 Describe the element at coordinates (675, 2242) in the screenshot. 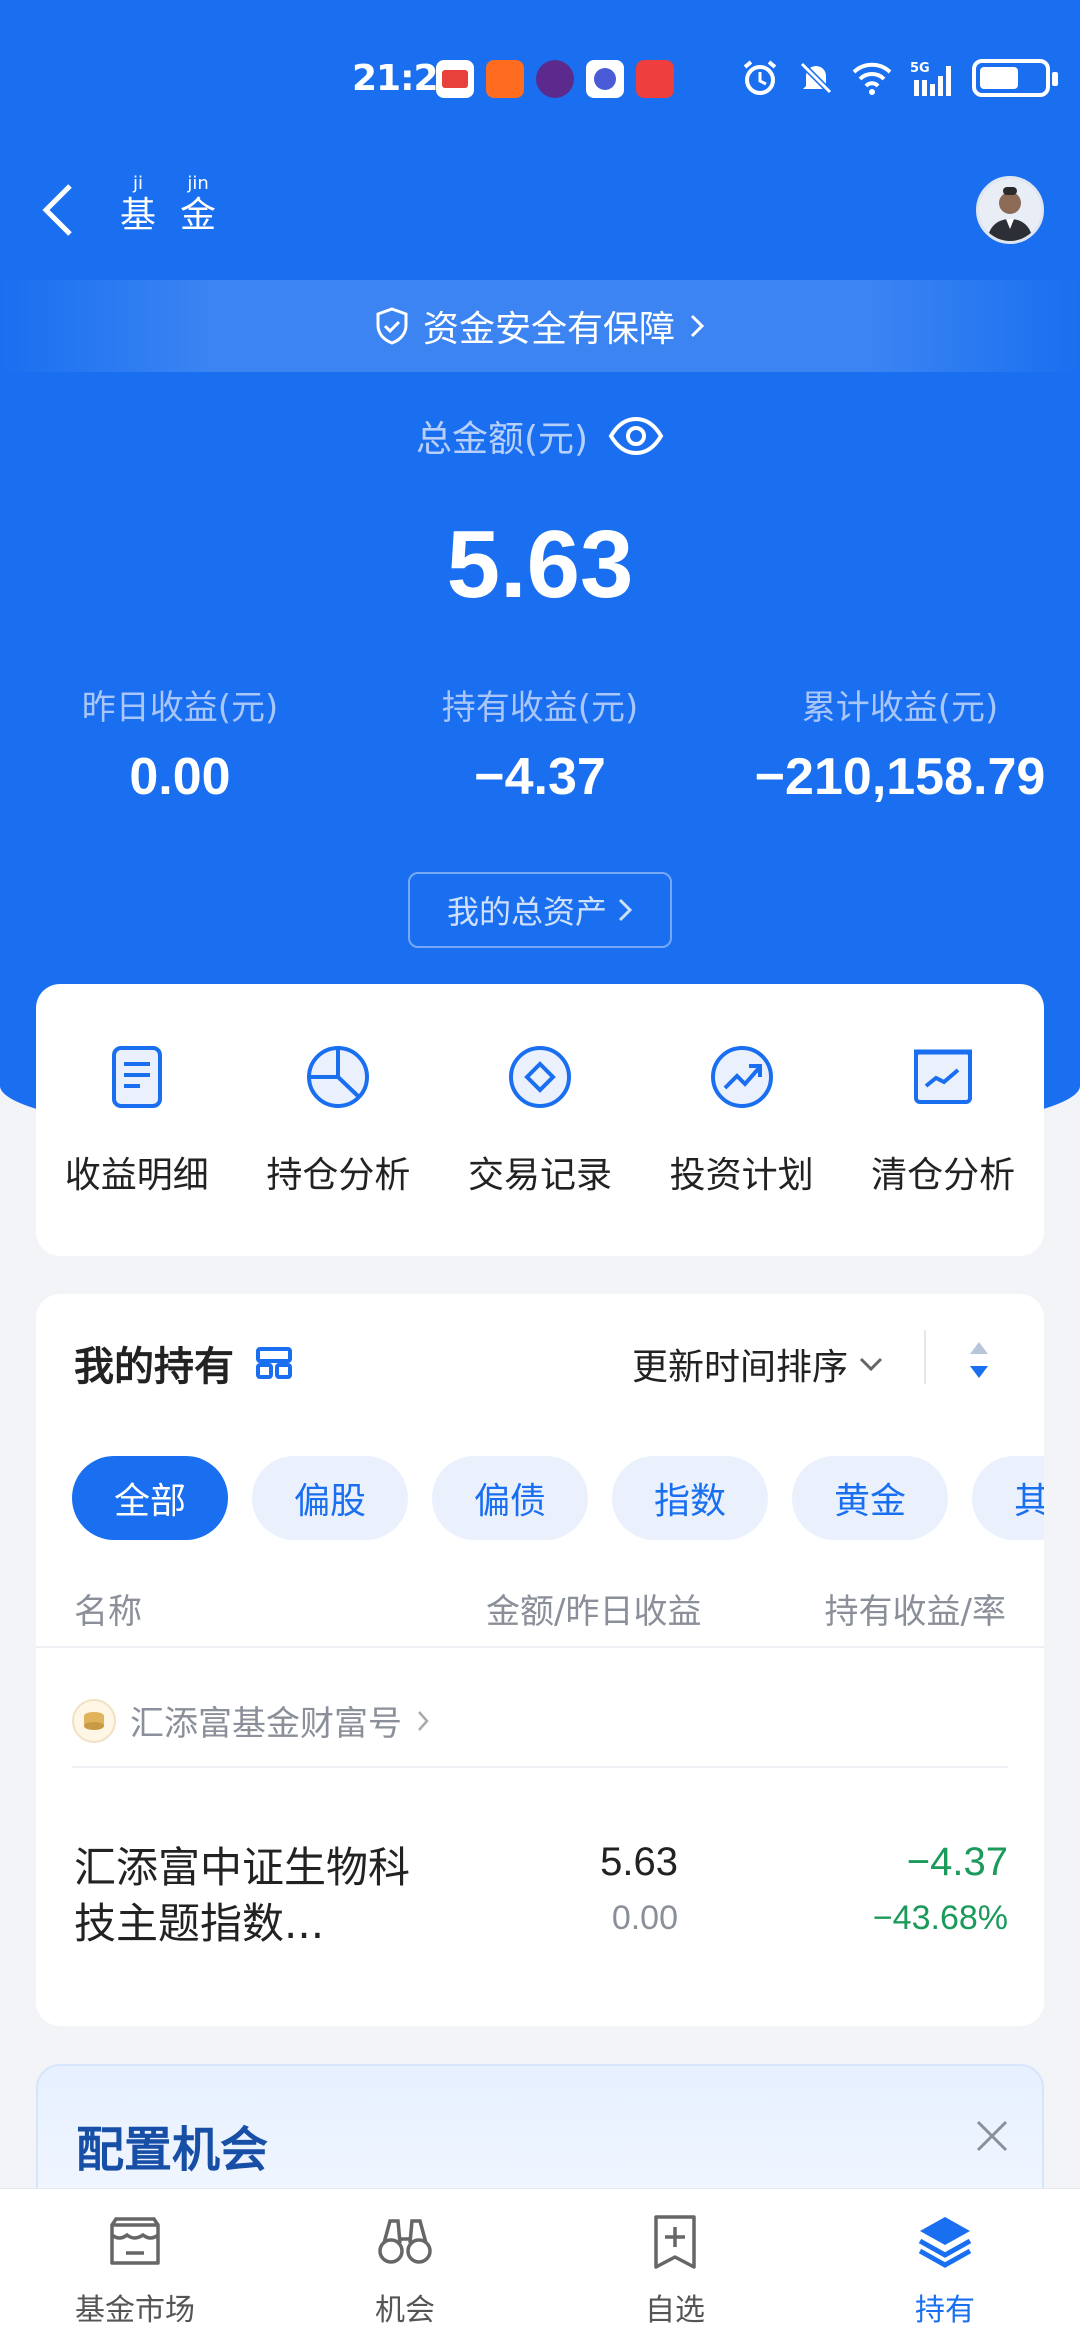

I see `add-bookmark-icon` at that location.